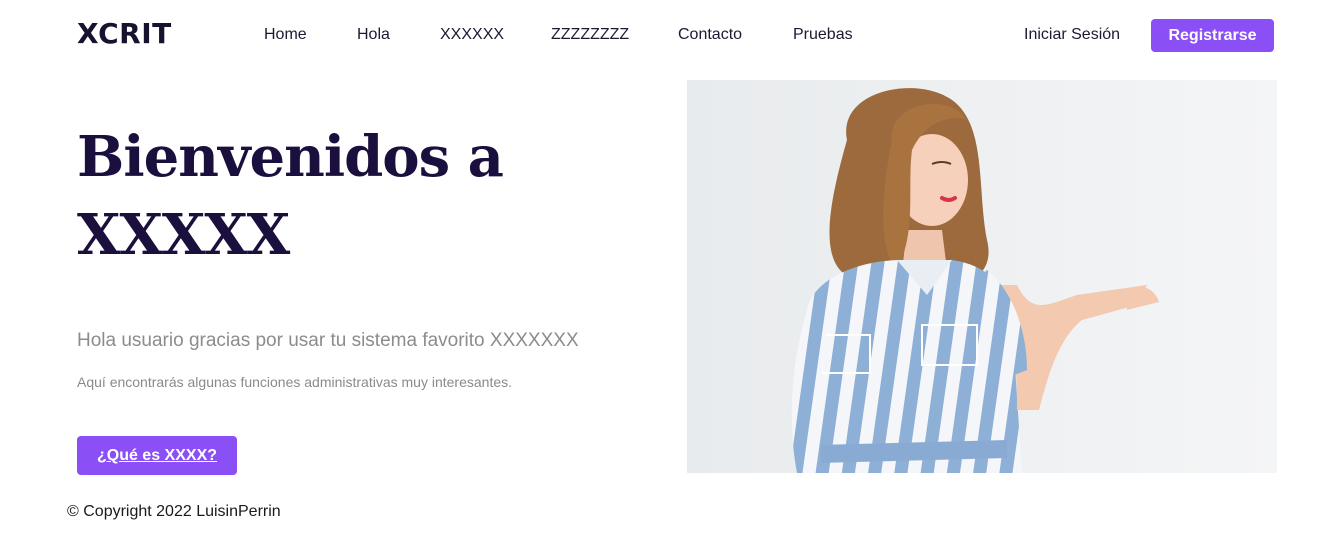 The width and height of the screenshot is (1319, 542). I want to click on hero-title: Bienvenidos a XXXXX, so click(290, 196).